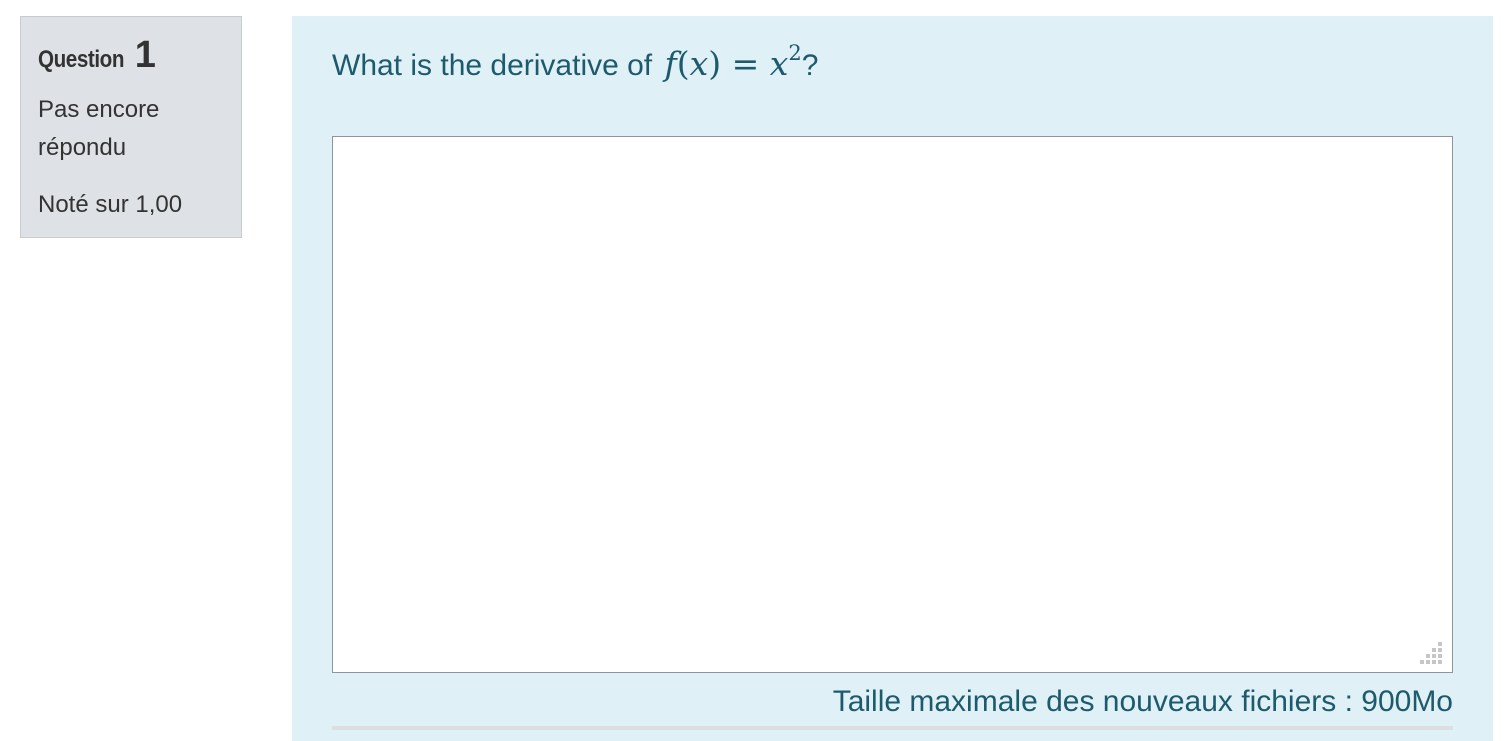 Image resolution: width=1509 pixels, height=741 pixels. I want to click on math-exponent: 2, so click(795, 53).